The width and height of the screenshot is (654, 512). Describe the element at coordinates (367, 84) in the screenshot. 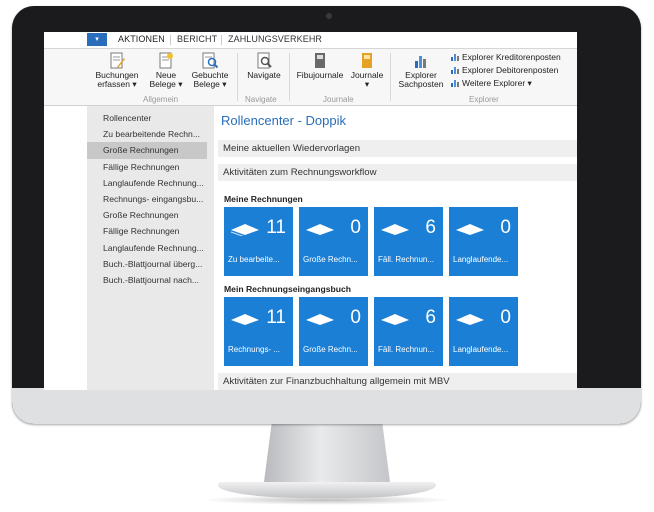

I see `journale-label-line2: ▾` at that location.